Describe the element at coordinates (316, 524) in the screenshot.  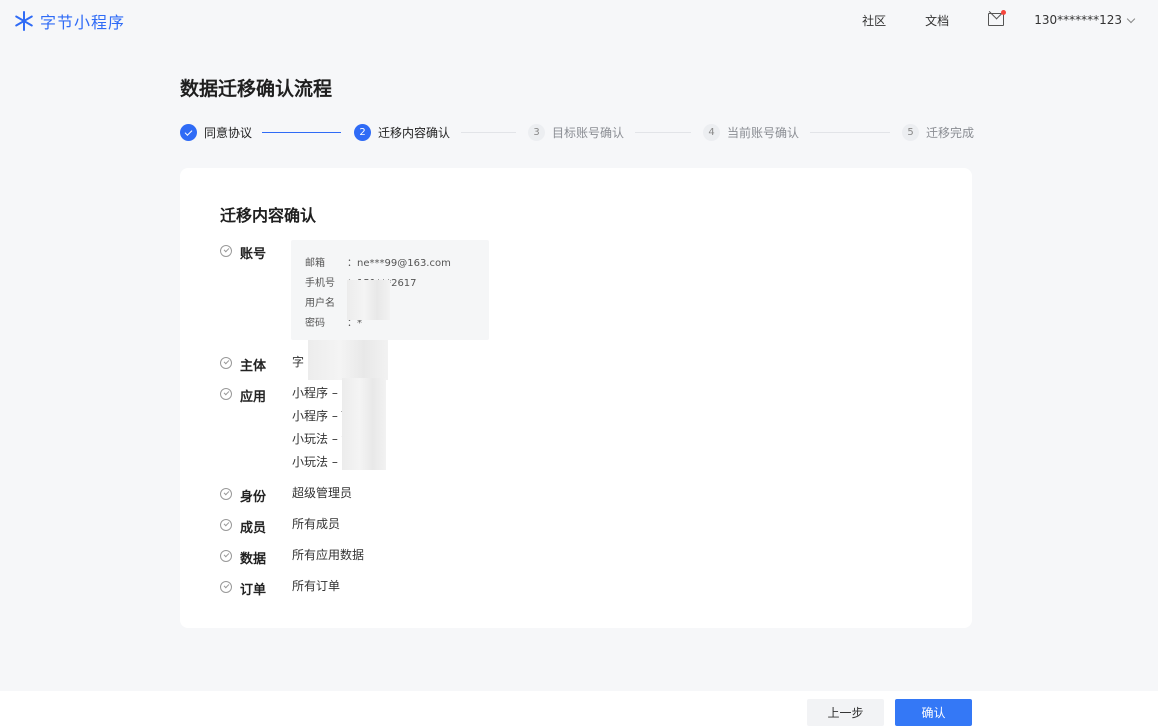
I see `row-value: 所有成员` at that location.